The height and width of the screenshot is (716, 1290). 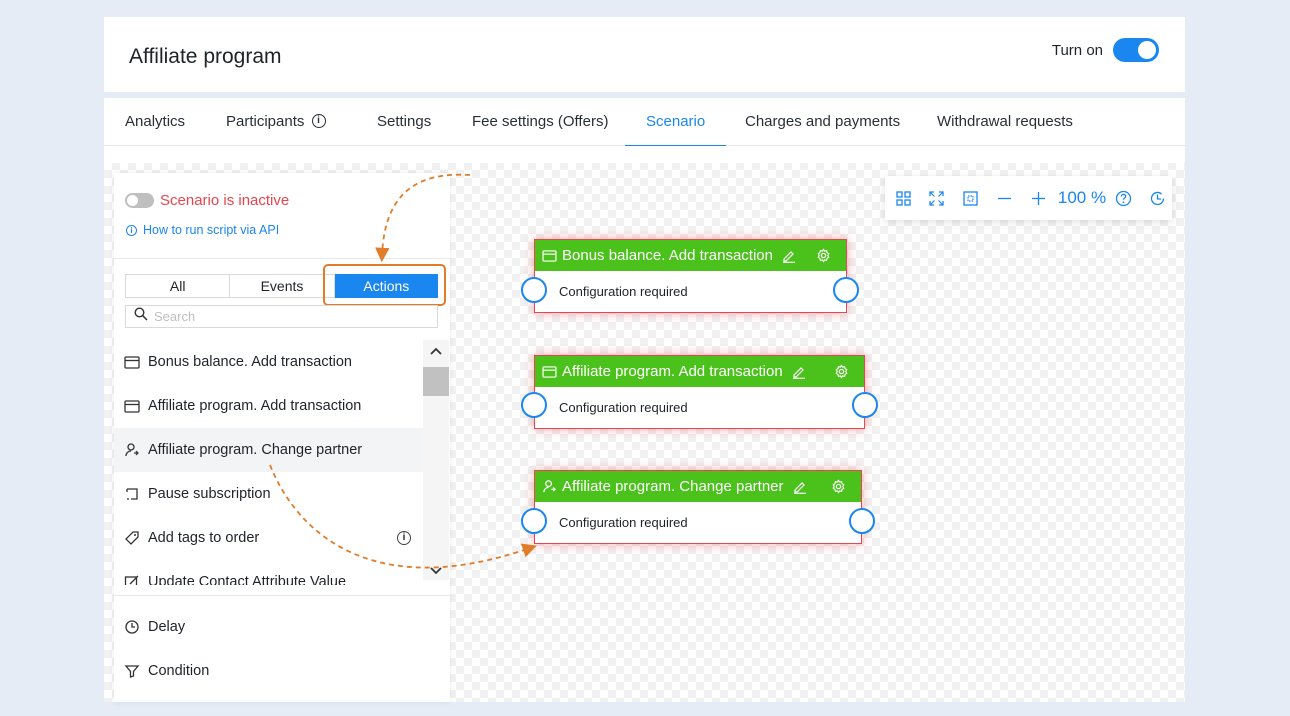 What do you see at coordinates (1004, 198) in the screenshot?
I see `zoom-out-icon` at bounding box center [1004, 198].